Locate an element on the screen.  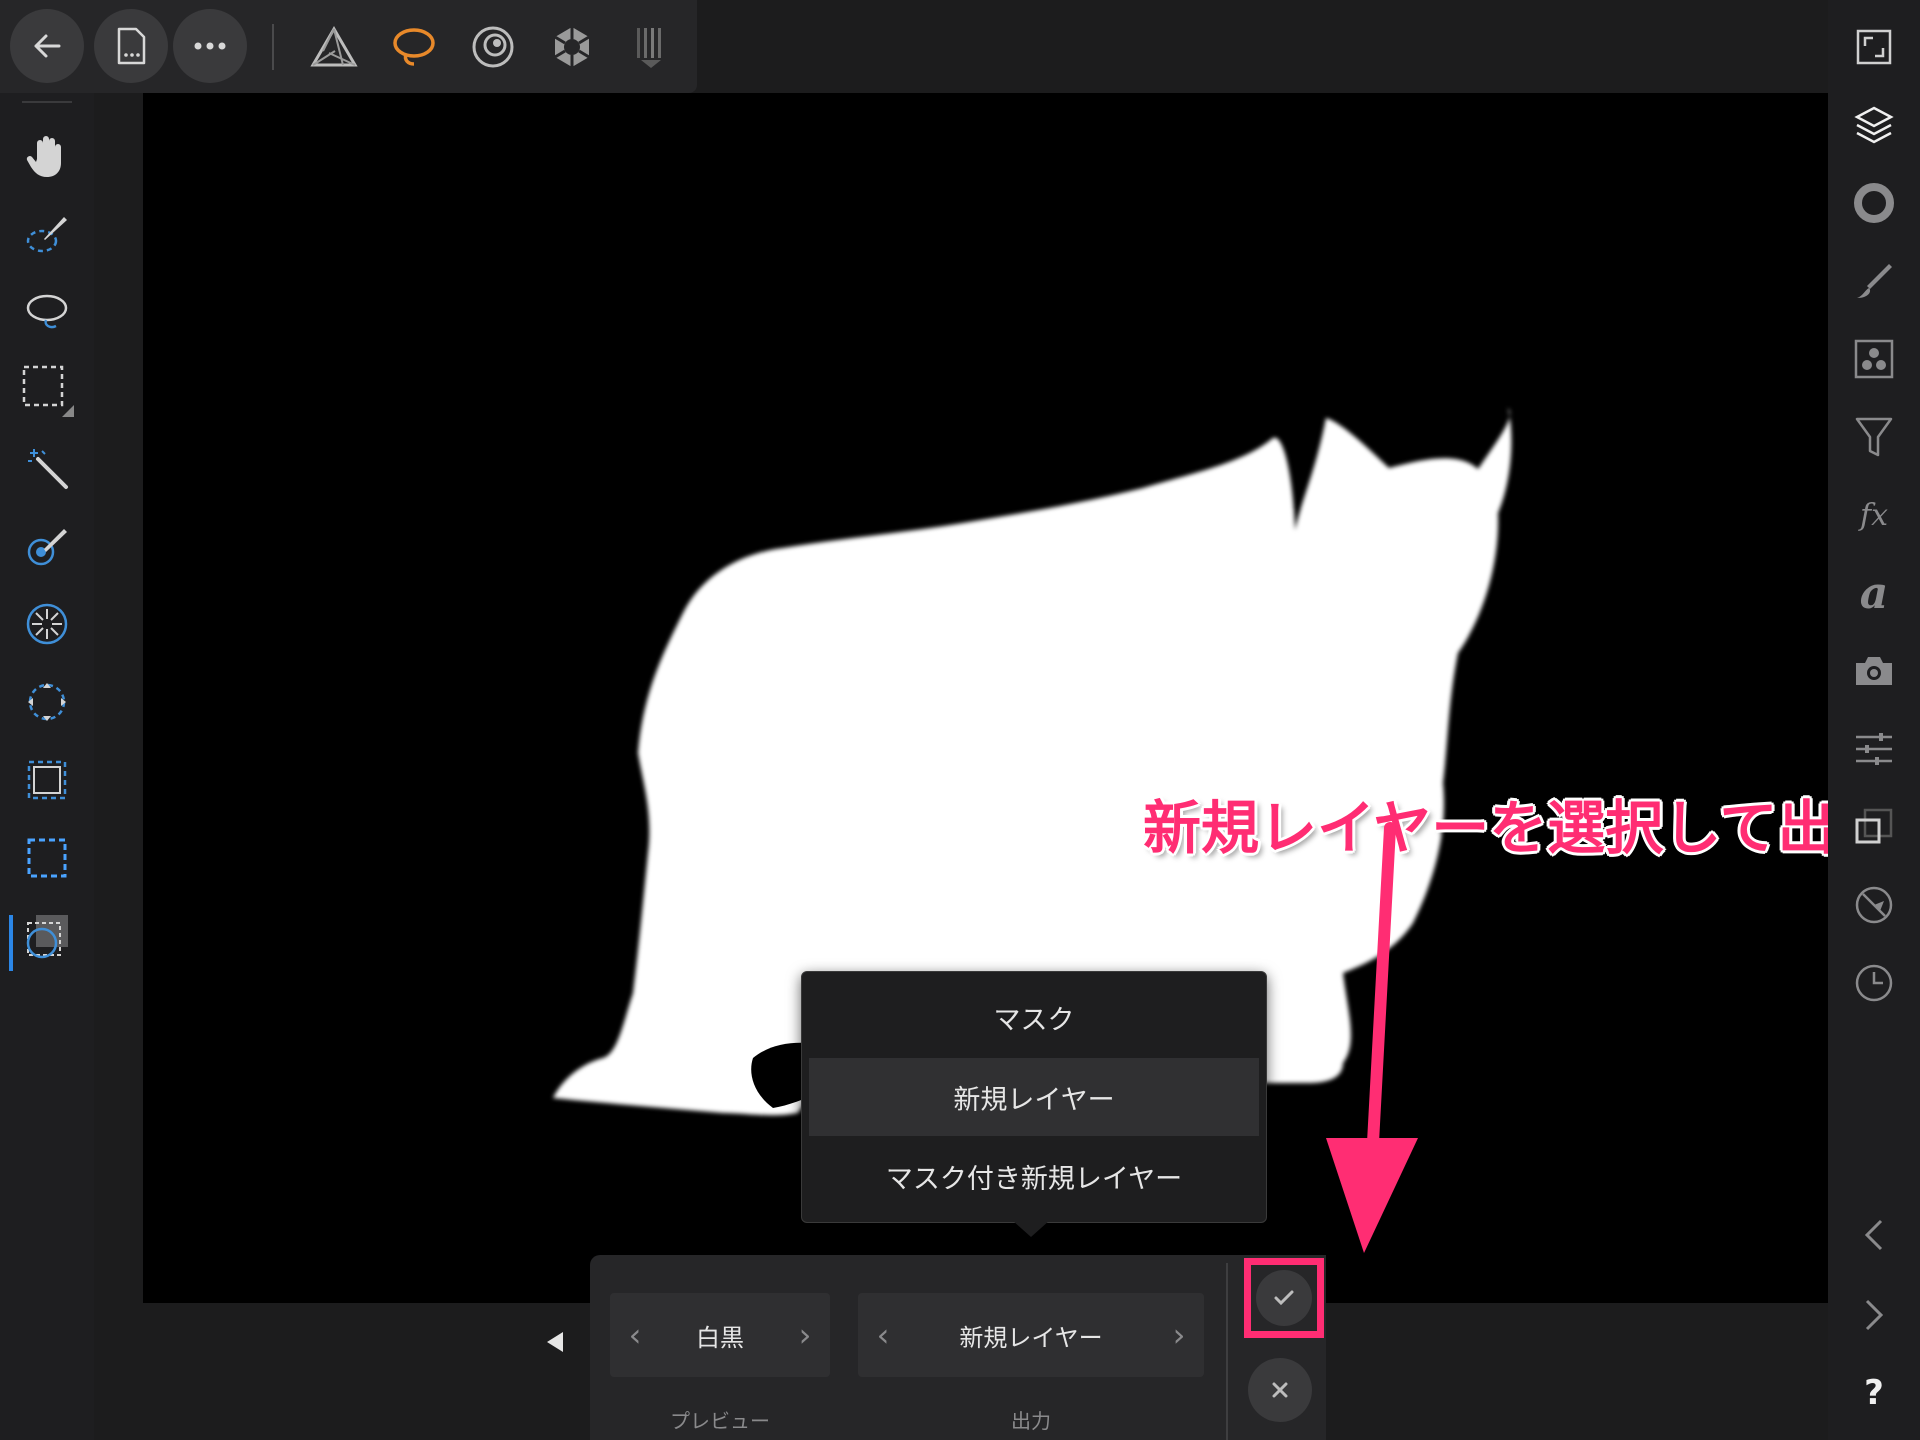
liquify-persona-button is located at coordinates (414, 47).